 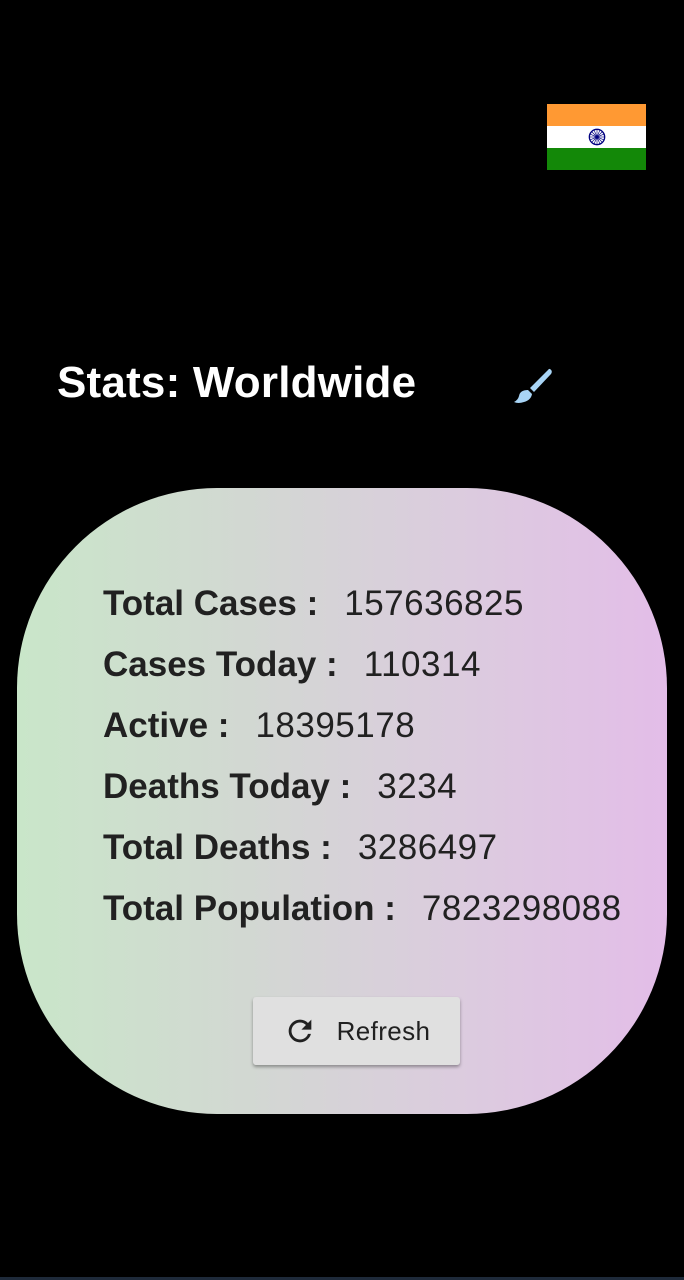 I want to click on stat-label: Deaths Today :, so click(x=227, y=786).